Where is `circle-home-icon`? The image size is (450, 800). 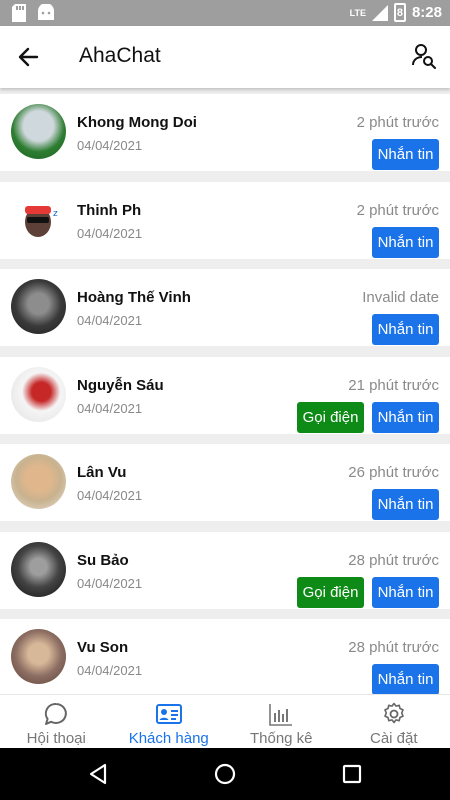 circle-home-icon is located at coordinates (225, 774).